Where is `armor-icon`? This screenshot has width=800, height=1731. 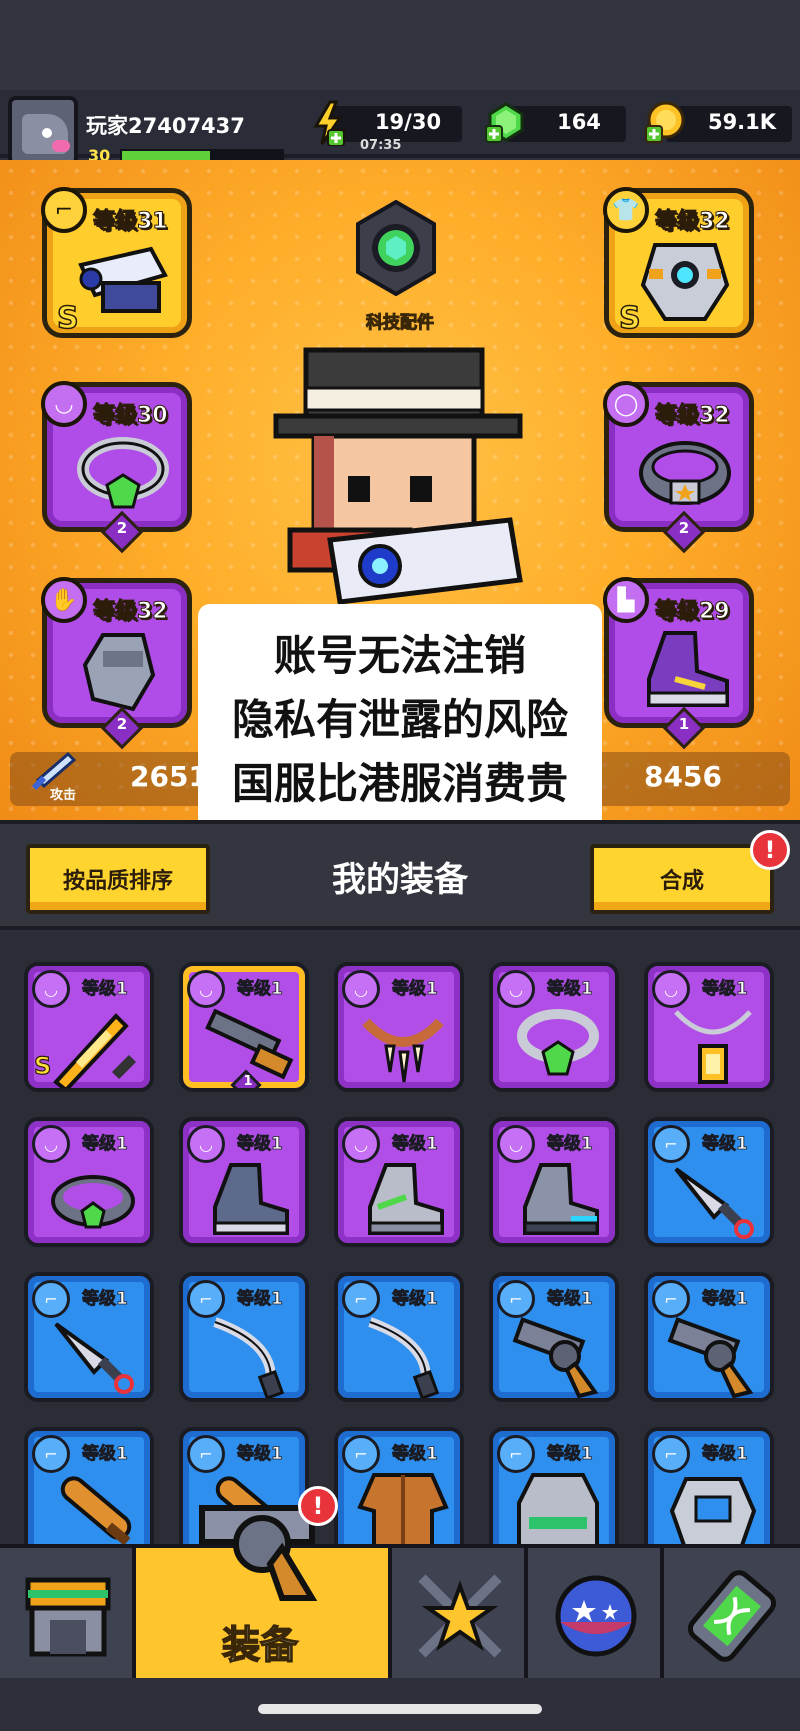
armor-icon is located at coordinates (713, 1515).